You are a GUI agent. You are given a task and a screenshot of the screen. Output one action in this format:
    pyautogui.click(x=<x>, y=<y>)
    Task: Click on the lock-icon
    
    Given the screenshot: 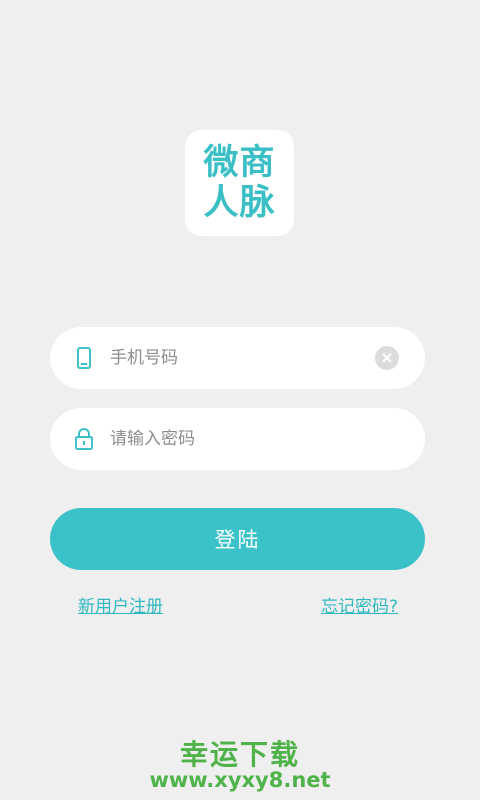 What is the action you would take?
    pyautogui.click(x=84, y=439)
    